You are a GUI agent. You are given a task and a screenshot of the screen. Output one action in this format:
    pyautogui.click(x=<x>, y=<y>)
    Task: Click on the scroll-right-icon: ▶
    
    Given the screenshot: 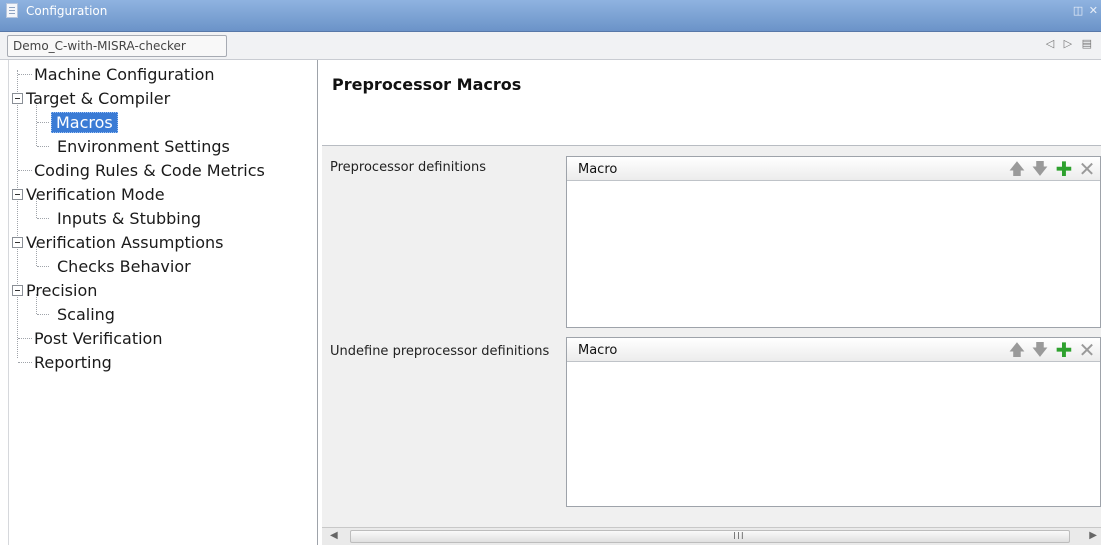 What is the action you would take?
    pyautogui.click(x=1093, y=535)
    